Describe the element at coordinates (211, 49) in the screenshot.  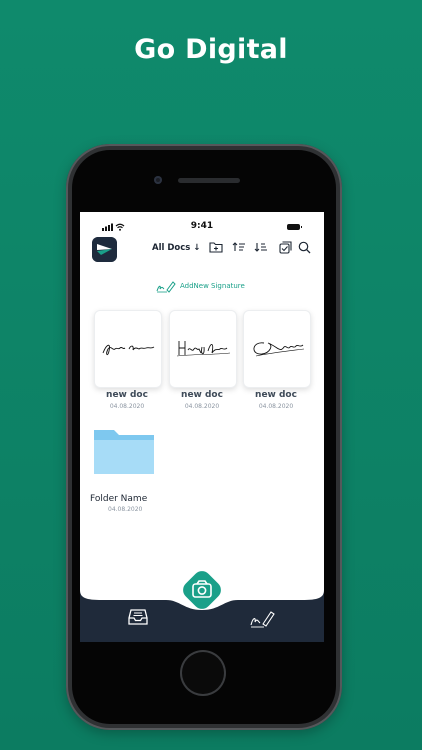
I see `headline: Go Digital` at that location.